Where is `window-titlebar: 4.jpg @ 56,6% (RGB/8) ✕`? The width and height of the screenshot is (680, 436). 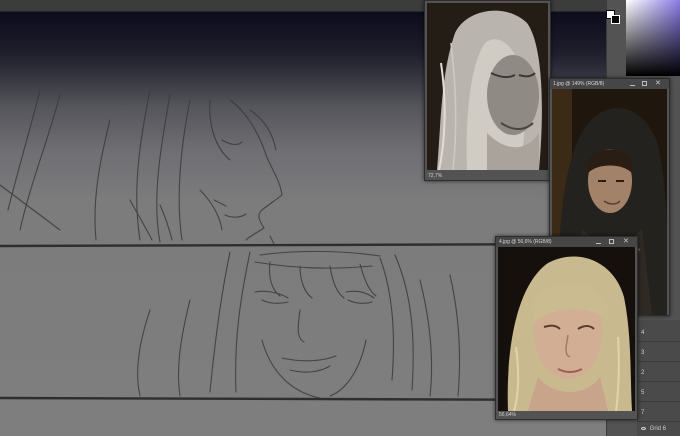
window-titlebar: 4.jpg @ 56,6% (RGB/8) ✕ is located at coordinates (566, 242).